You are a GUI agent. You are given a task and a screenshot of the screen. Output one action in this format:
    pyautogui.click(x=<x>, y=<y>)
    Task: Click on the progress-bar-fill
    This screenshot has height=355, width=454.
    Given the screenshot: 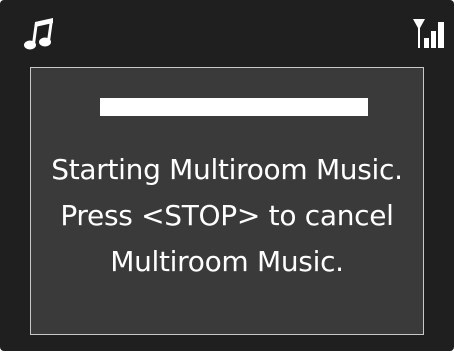 What is the action you would take?
    pyautogui.click(x=234, y=107)
    